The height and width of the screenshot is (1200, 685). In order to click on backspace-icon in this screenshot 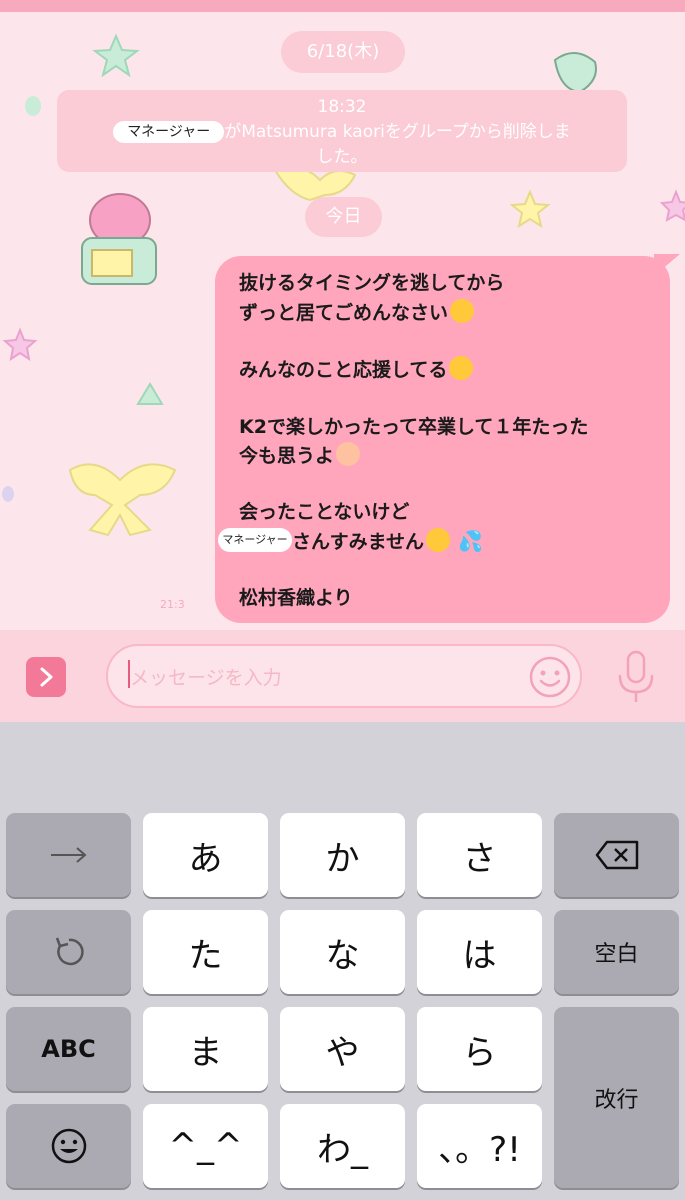, I will do `click(616, 855)`.